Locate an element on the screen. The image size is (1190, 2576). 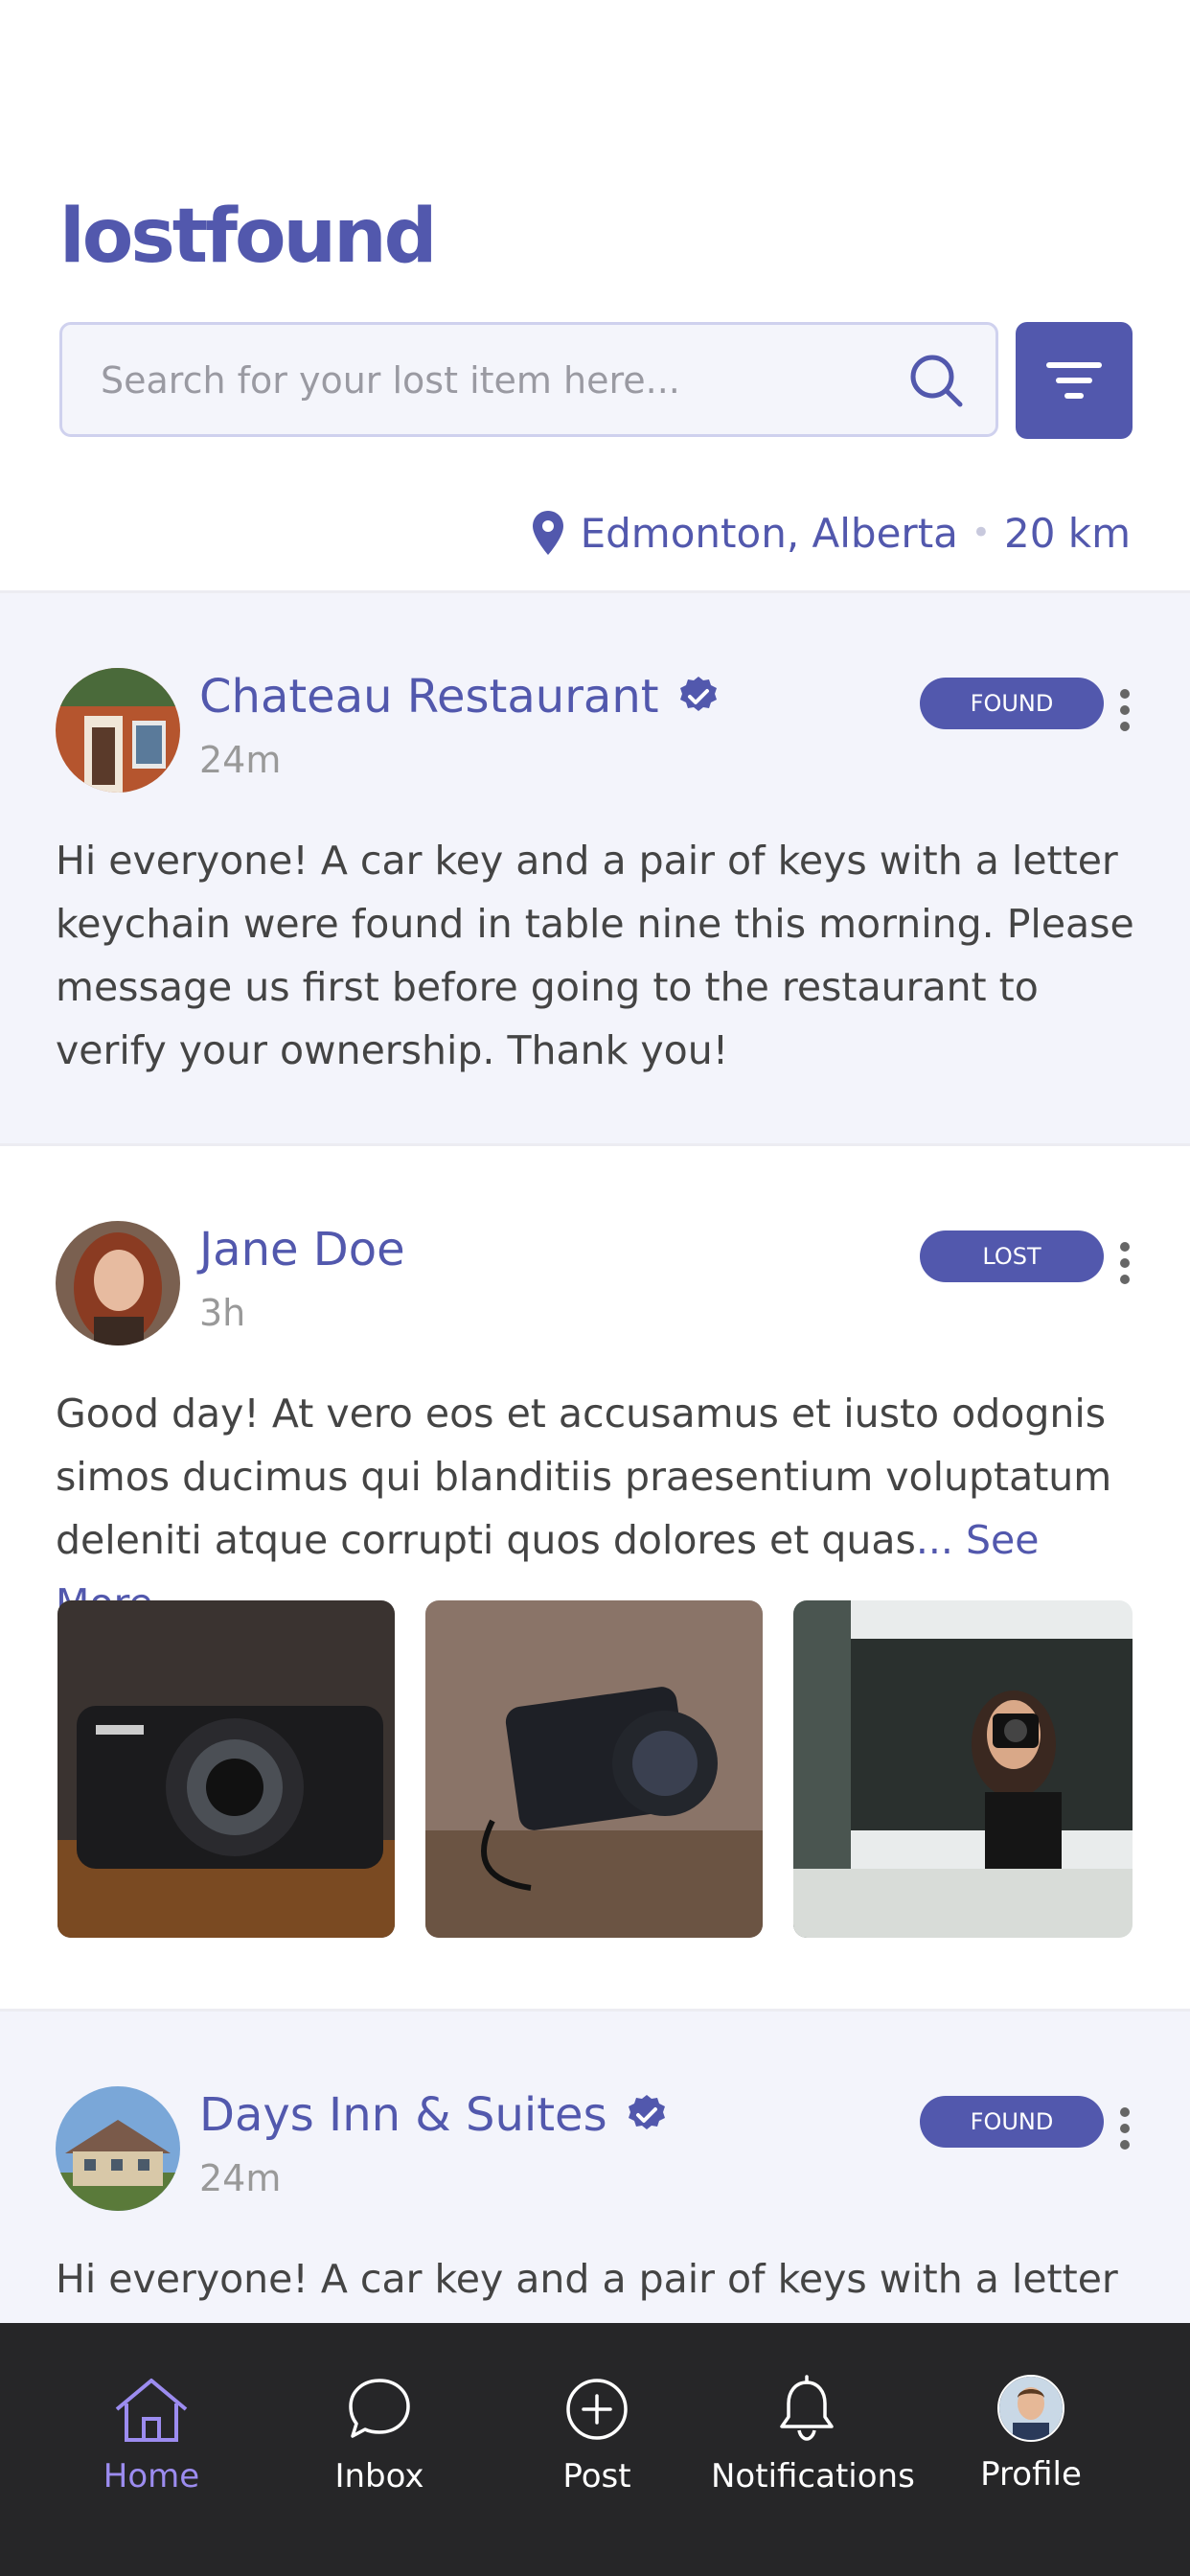
author-name: Jane Doe is located at coordinates (302, 1249).